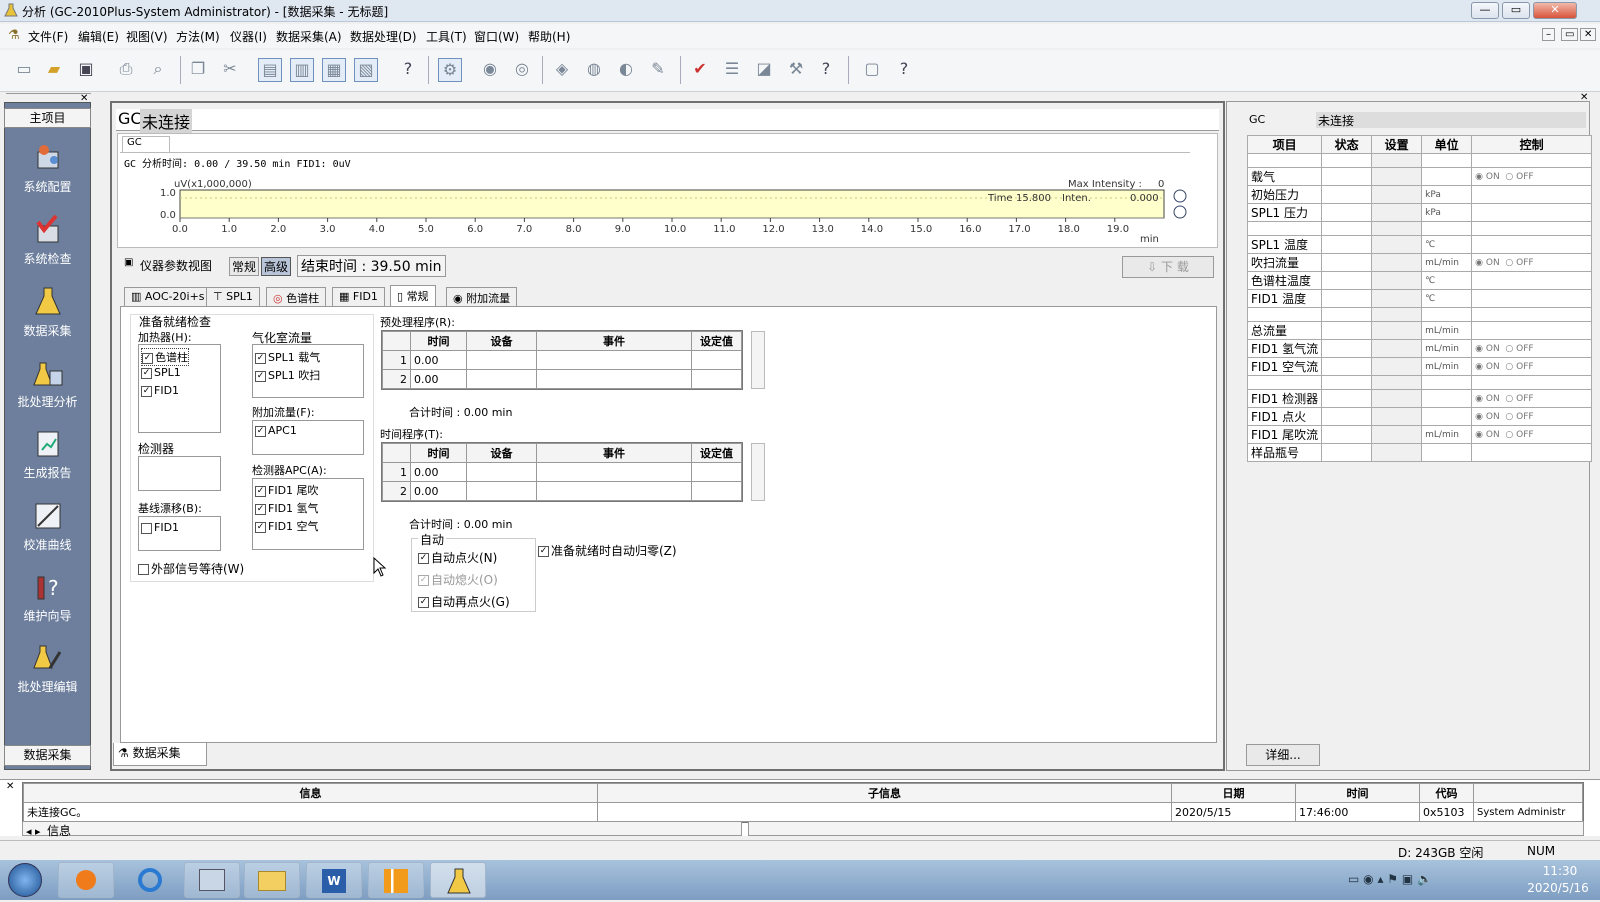 The width and height of the screenshot is (1600, 902). Describe the element at coordinates (872, 70) in the screenshot. I see `window-icon: ▢` at that location.